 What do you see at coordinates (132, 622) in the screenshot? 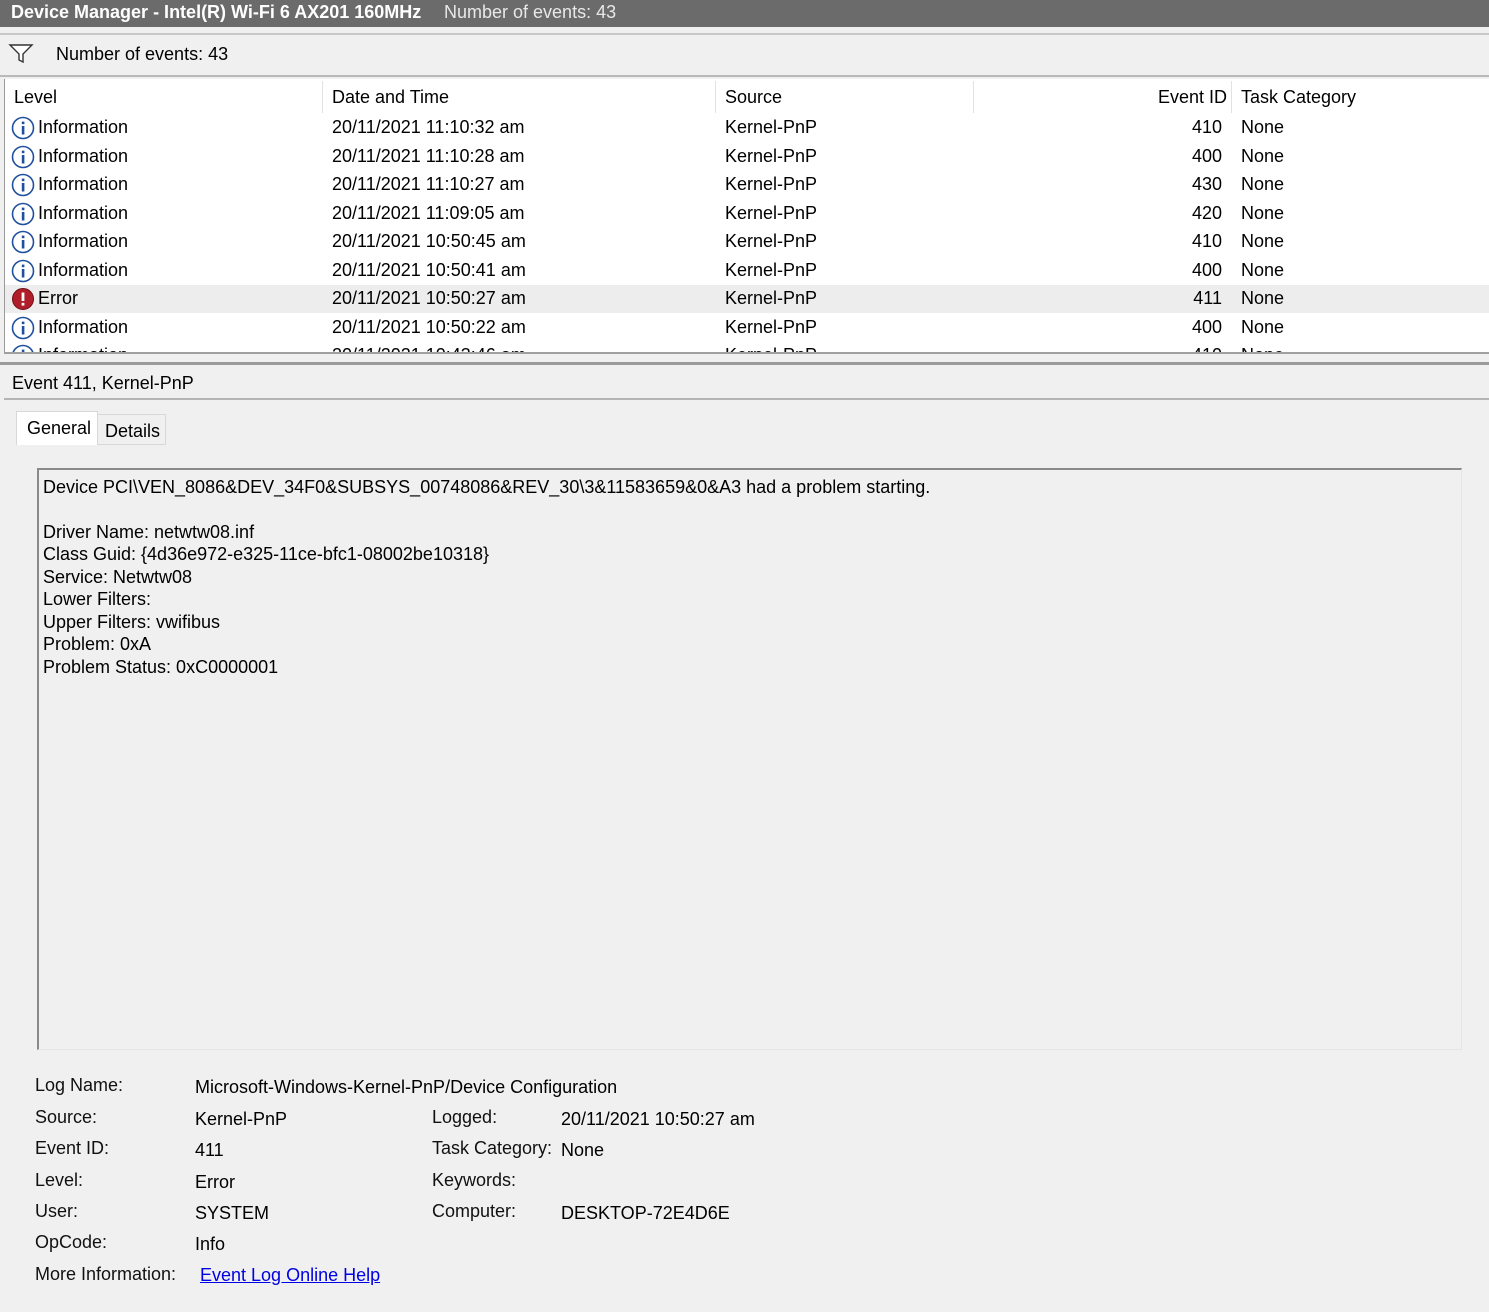
I see `description-line: Upper Filters: vwifibus` at bounding box center [132, 622].